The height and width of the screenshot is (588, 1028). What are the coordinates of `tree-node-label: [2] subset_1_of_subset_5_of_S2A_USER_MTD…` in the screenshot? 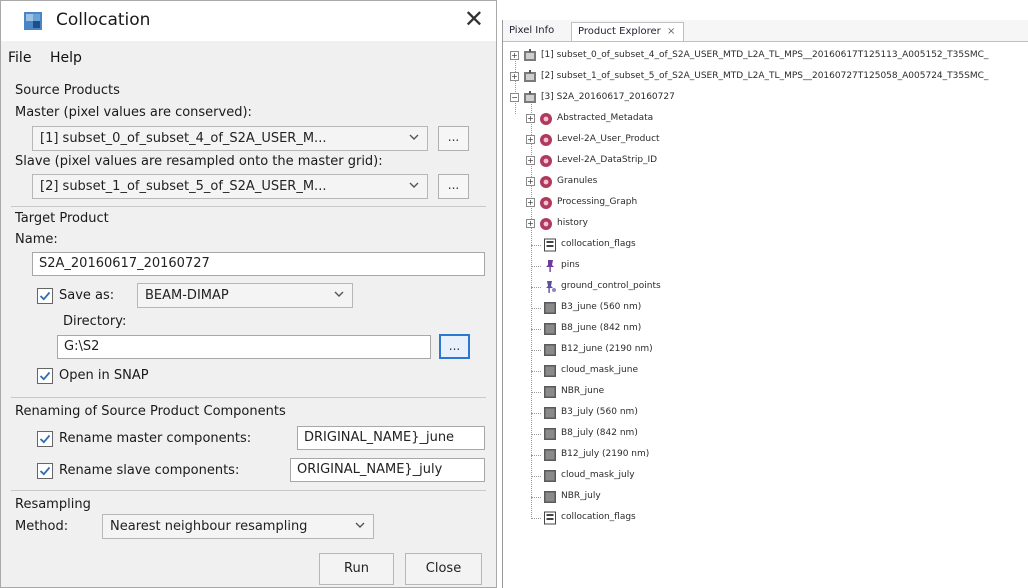 It's located at (765, 76).